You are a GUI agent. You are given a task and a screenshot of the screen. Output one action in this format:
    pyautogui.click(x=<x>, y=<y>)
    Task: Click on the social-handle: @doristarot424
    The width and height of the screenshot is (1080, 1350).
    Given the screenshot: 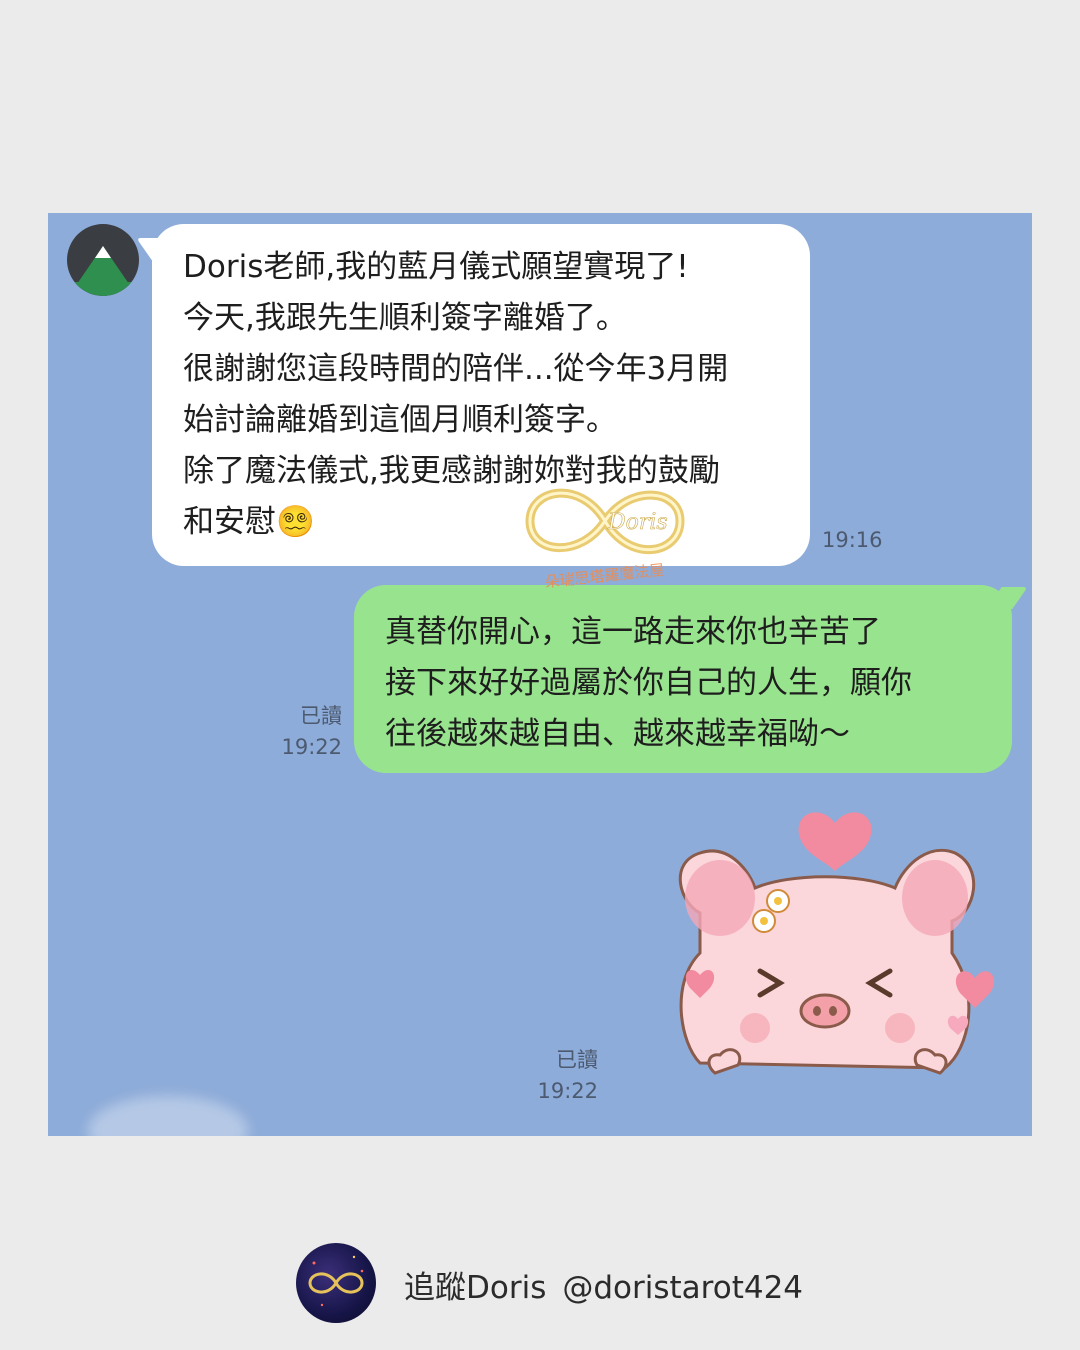 What is the action you would take?
    pyautogui.click(x=682, y=1288)
    